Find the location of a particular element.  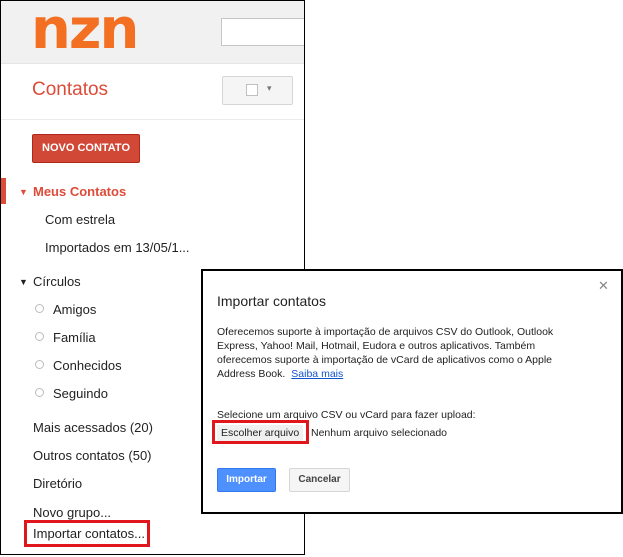

close-icon: ✕ is located at coordinates (603, 286).